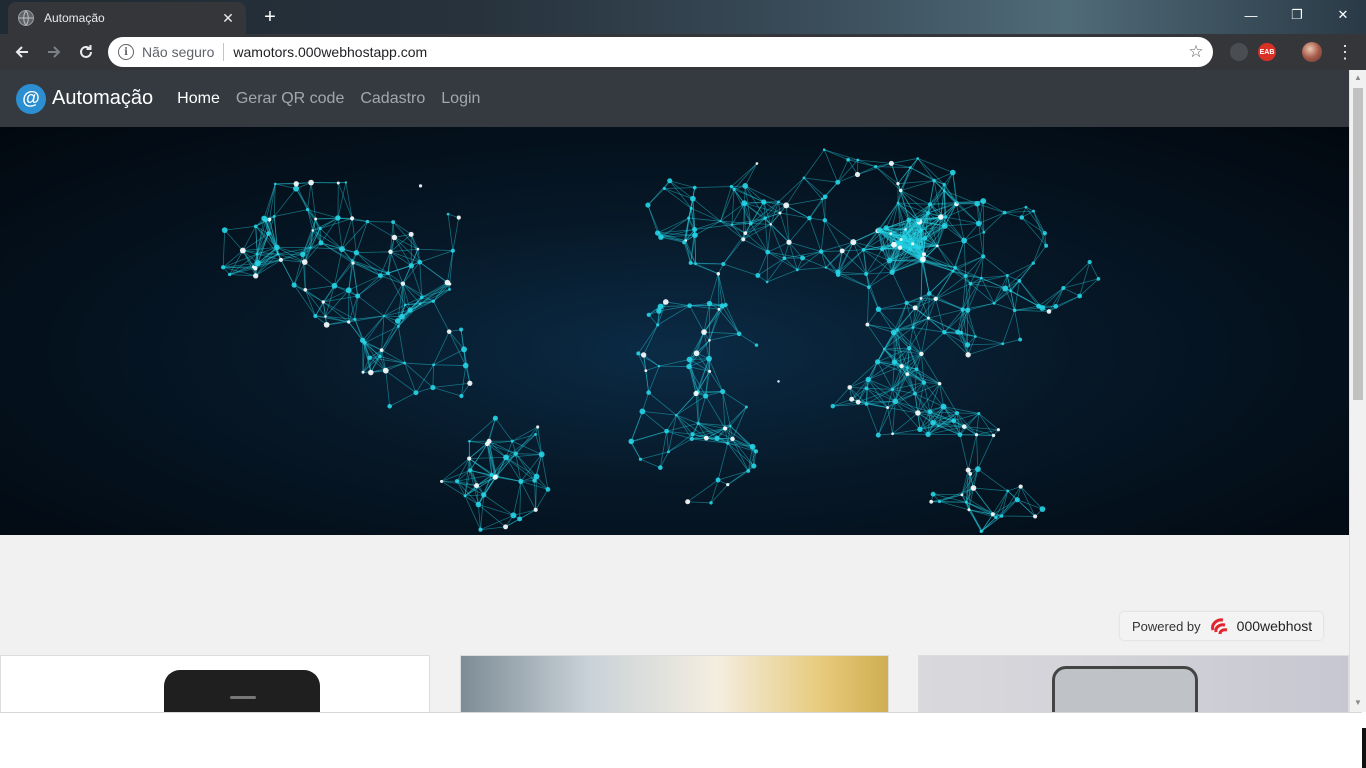 The height and width of the screenshot is (768, 1366). I want to click on back-arrow-icon, so click(22, 52).